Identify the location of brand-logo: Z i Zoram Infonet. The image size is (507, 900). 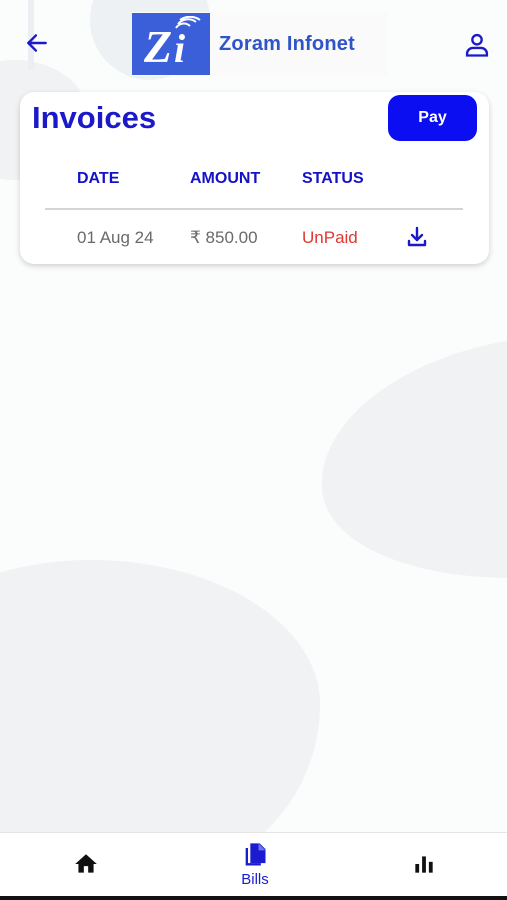
(259, 44).